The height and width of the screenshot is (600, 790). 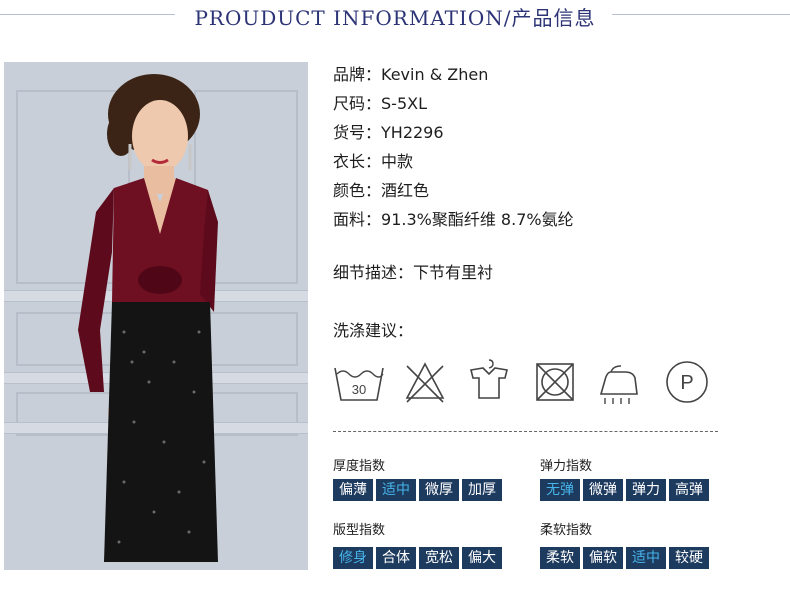 I want to click on info-fabric: 面料：91.3%聚酯纤维 8.7%氨纶, so click(x=453, y=219).